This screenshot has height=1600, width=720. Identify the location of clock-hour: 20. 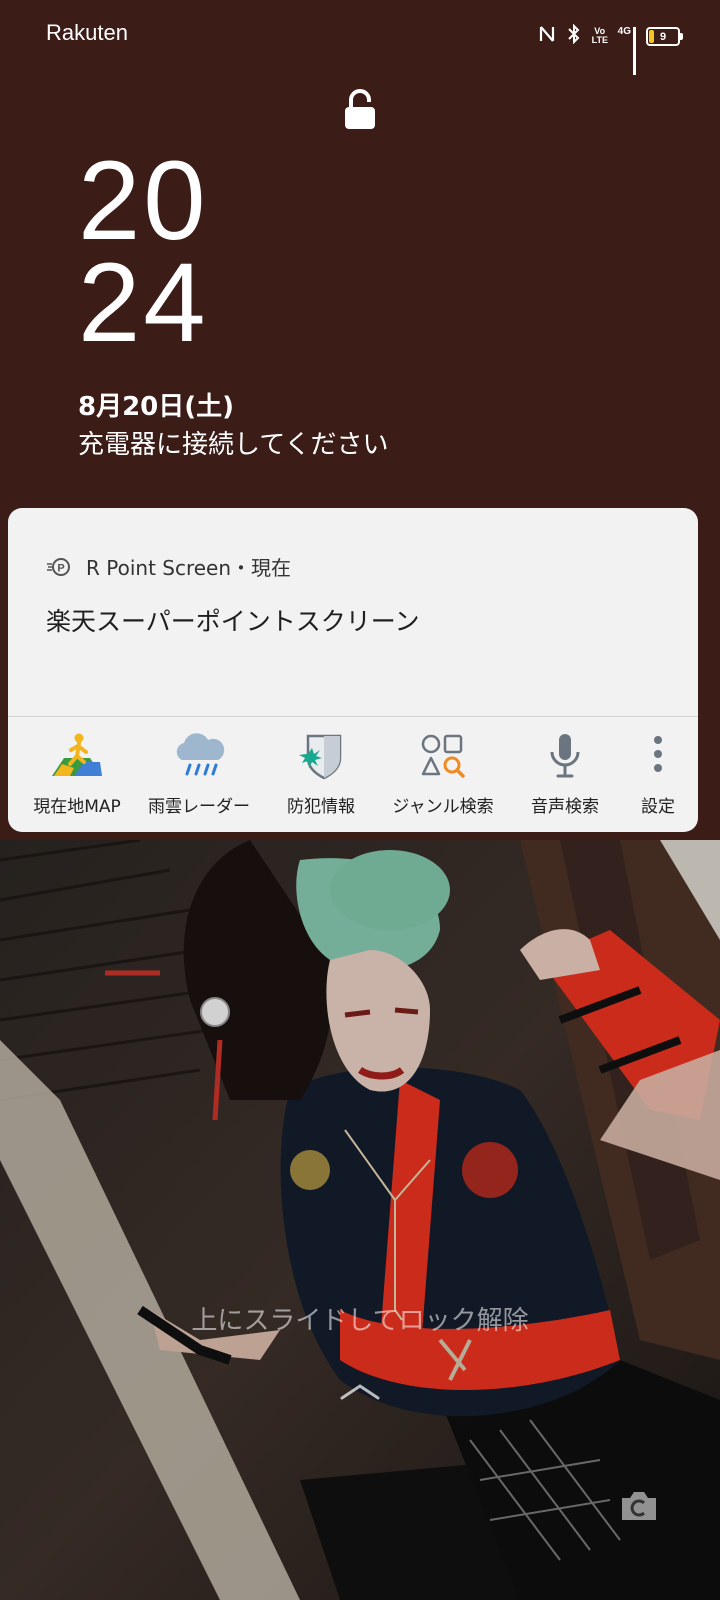
(143, 200).